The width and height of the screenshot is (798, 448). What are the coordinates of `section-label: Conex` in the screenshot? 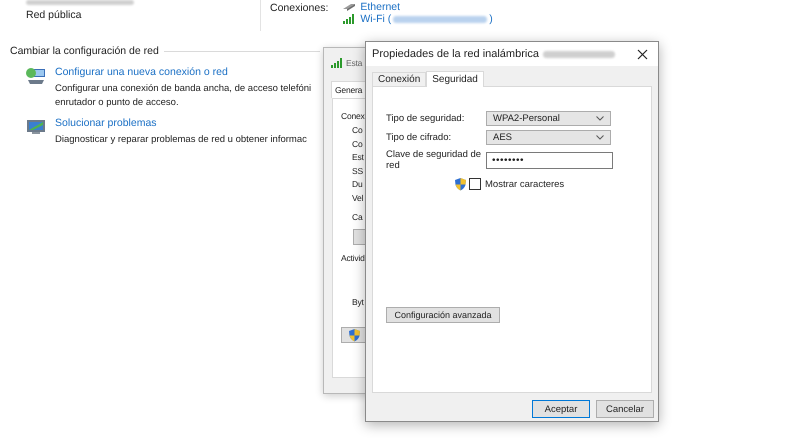 It's located at (353, 116).